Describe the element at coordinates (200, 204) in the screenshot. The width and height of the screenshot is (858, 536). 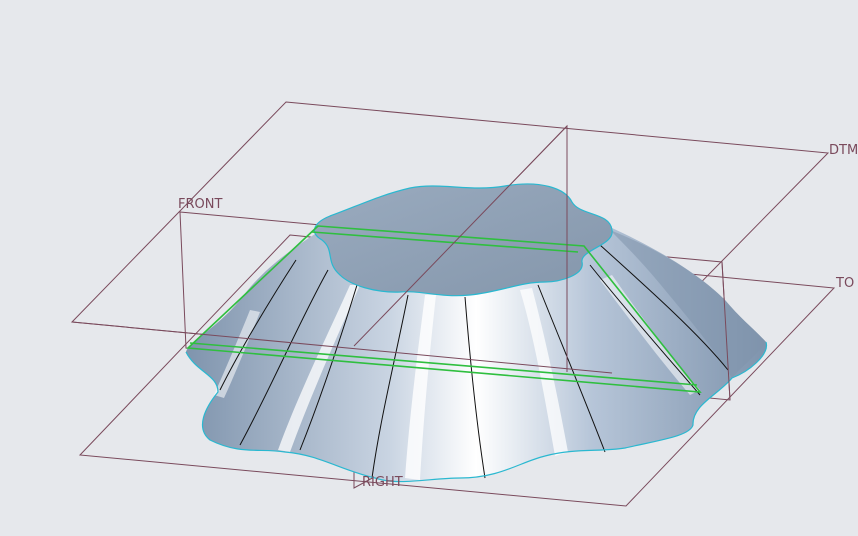
I see `datum-label-front: FRONT` at that location.